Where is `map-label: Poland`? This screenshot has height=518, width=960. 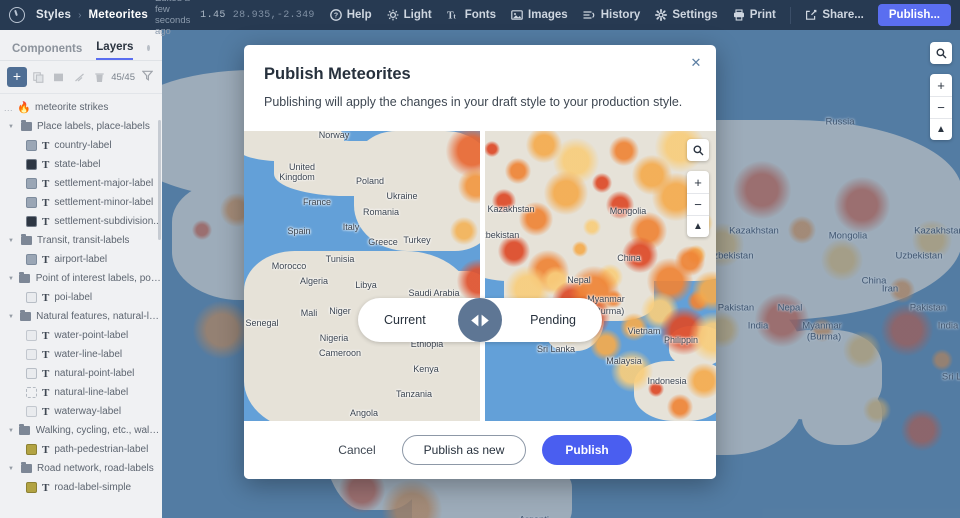
map-label: Poland is located at coordinates (370, 181).